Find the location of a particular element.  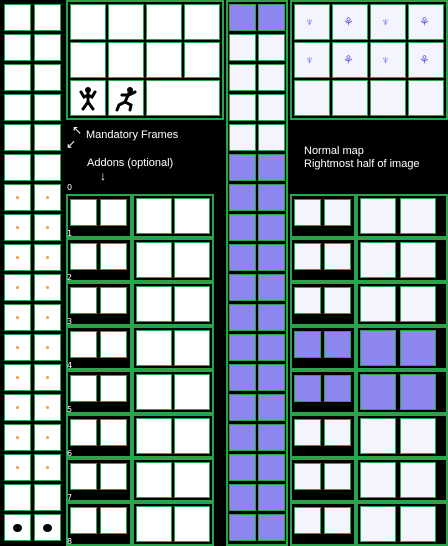

addon-index: 1 is located at coordinates (70, 233).